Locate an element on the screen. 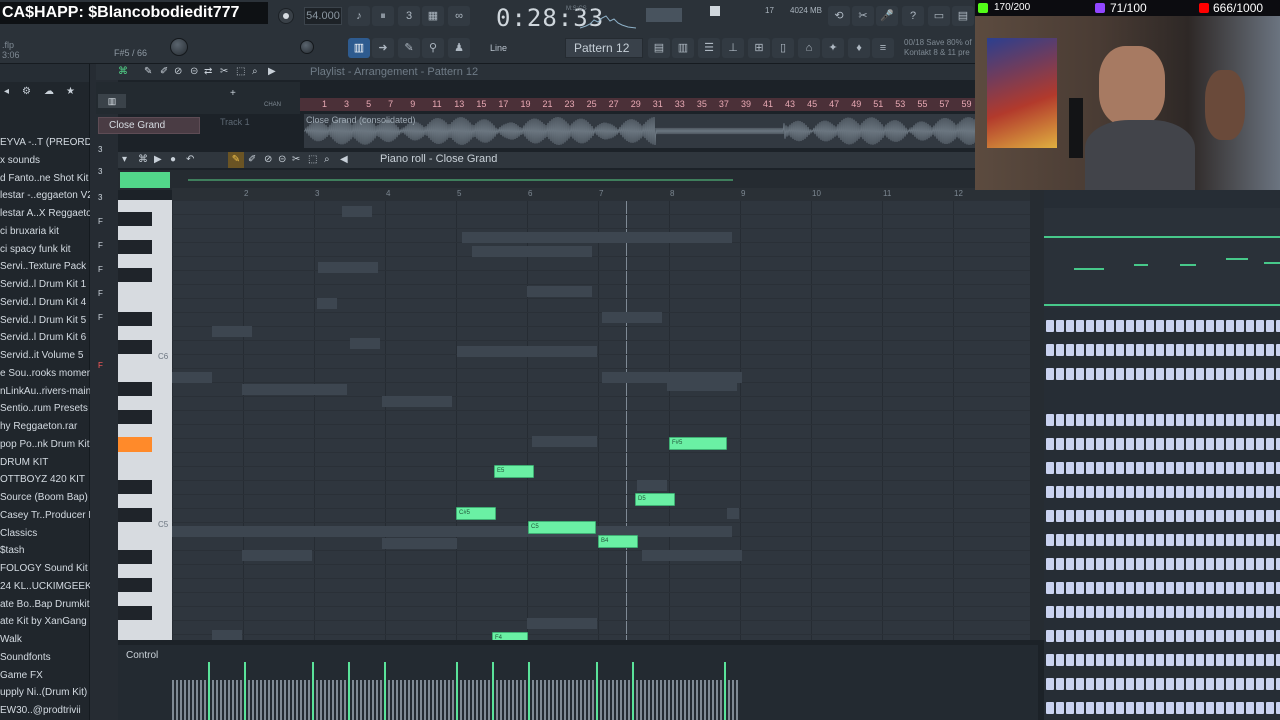 This screenshot has width=1280, height=720. browser-item: d Fanto..ne Shot Kit is located at coordinates (45, 179).